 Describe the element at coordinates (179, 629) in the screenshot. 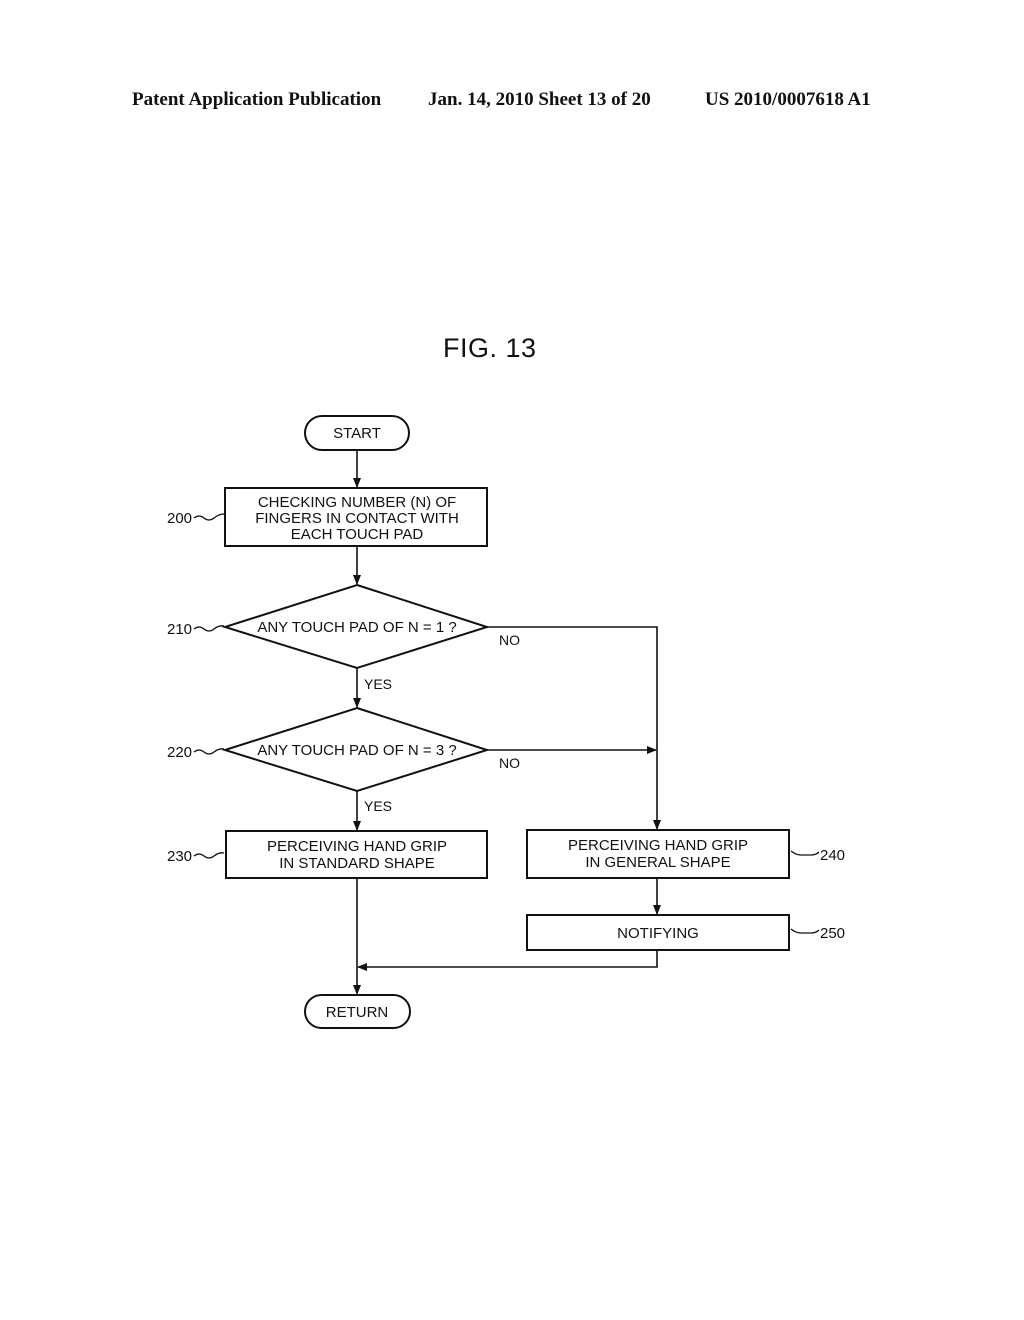

I see `ref-numeral-210: 210` at that location.